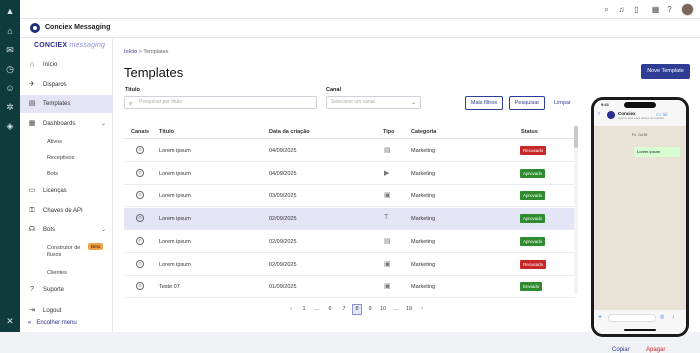 The height and width of the screenshot is (353, 700). Describe the element at coordinates (30, 323) in the screenshot. I see `double-chevron-left-icon: «` at that location.